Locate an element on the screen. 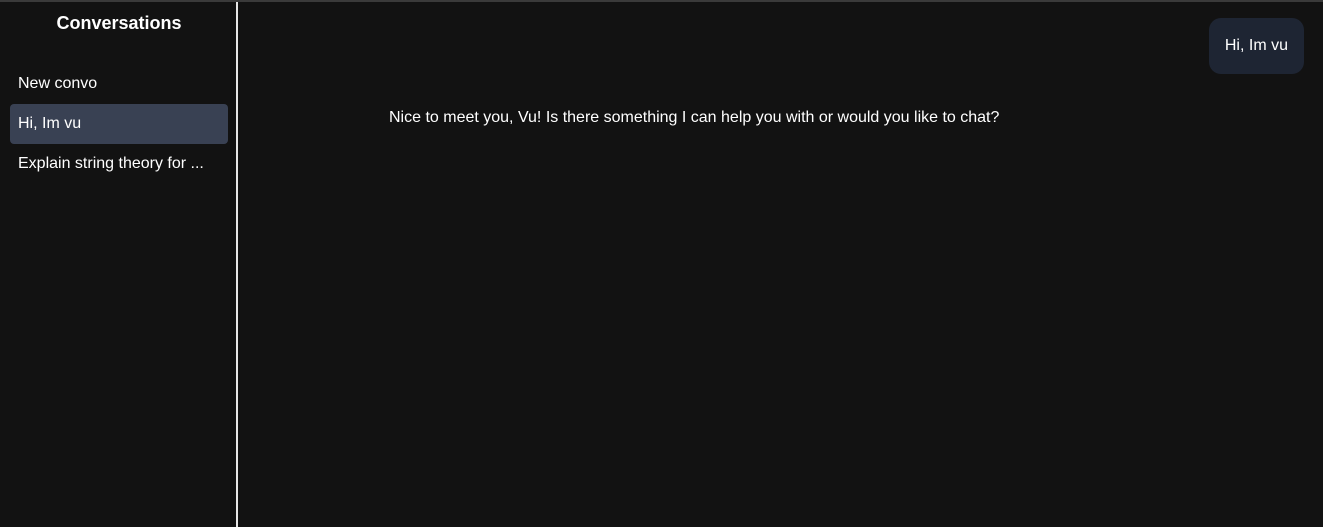  conversation-item-new-convo: New convo is located at coordinates (119, 84).